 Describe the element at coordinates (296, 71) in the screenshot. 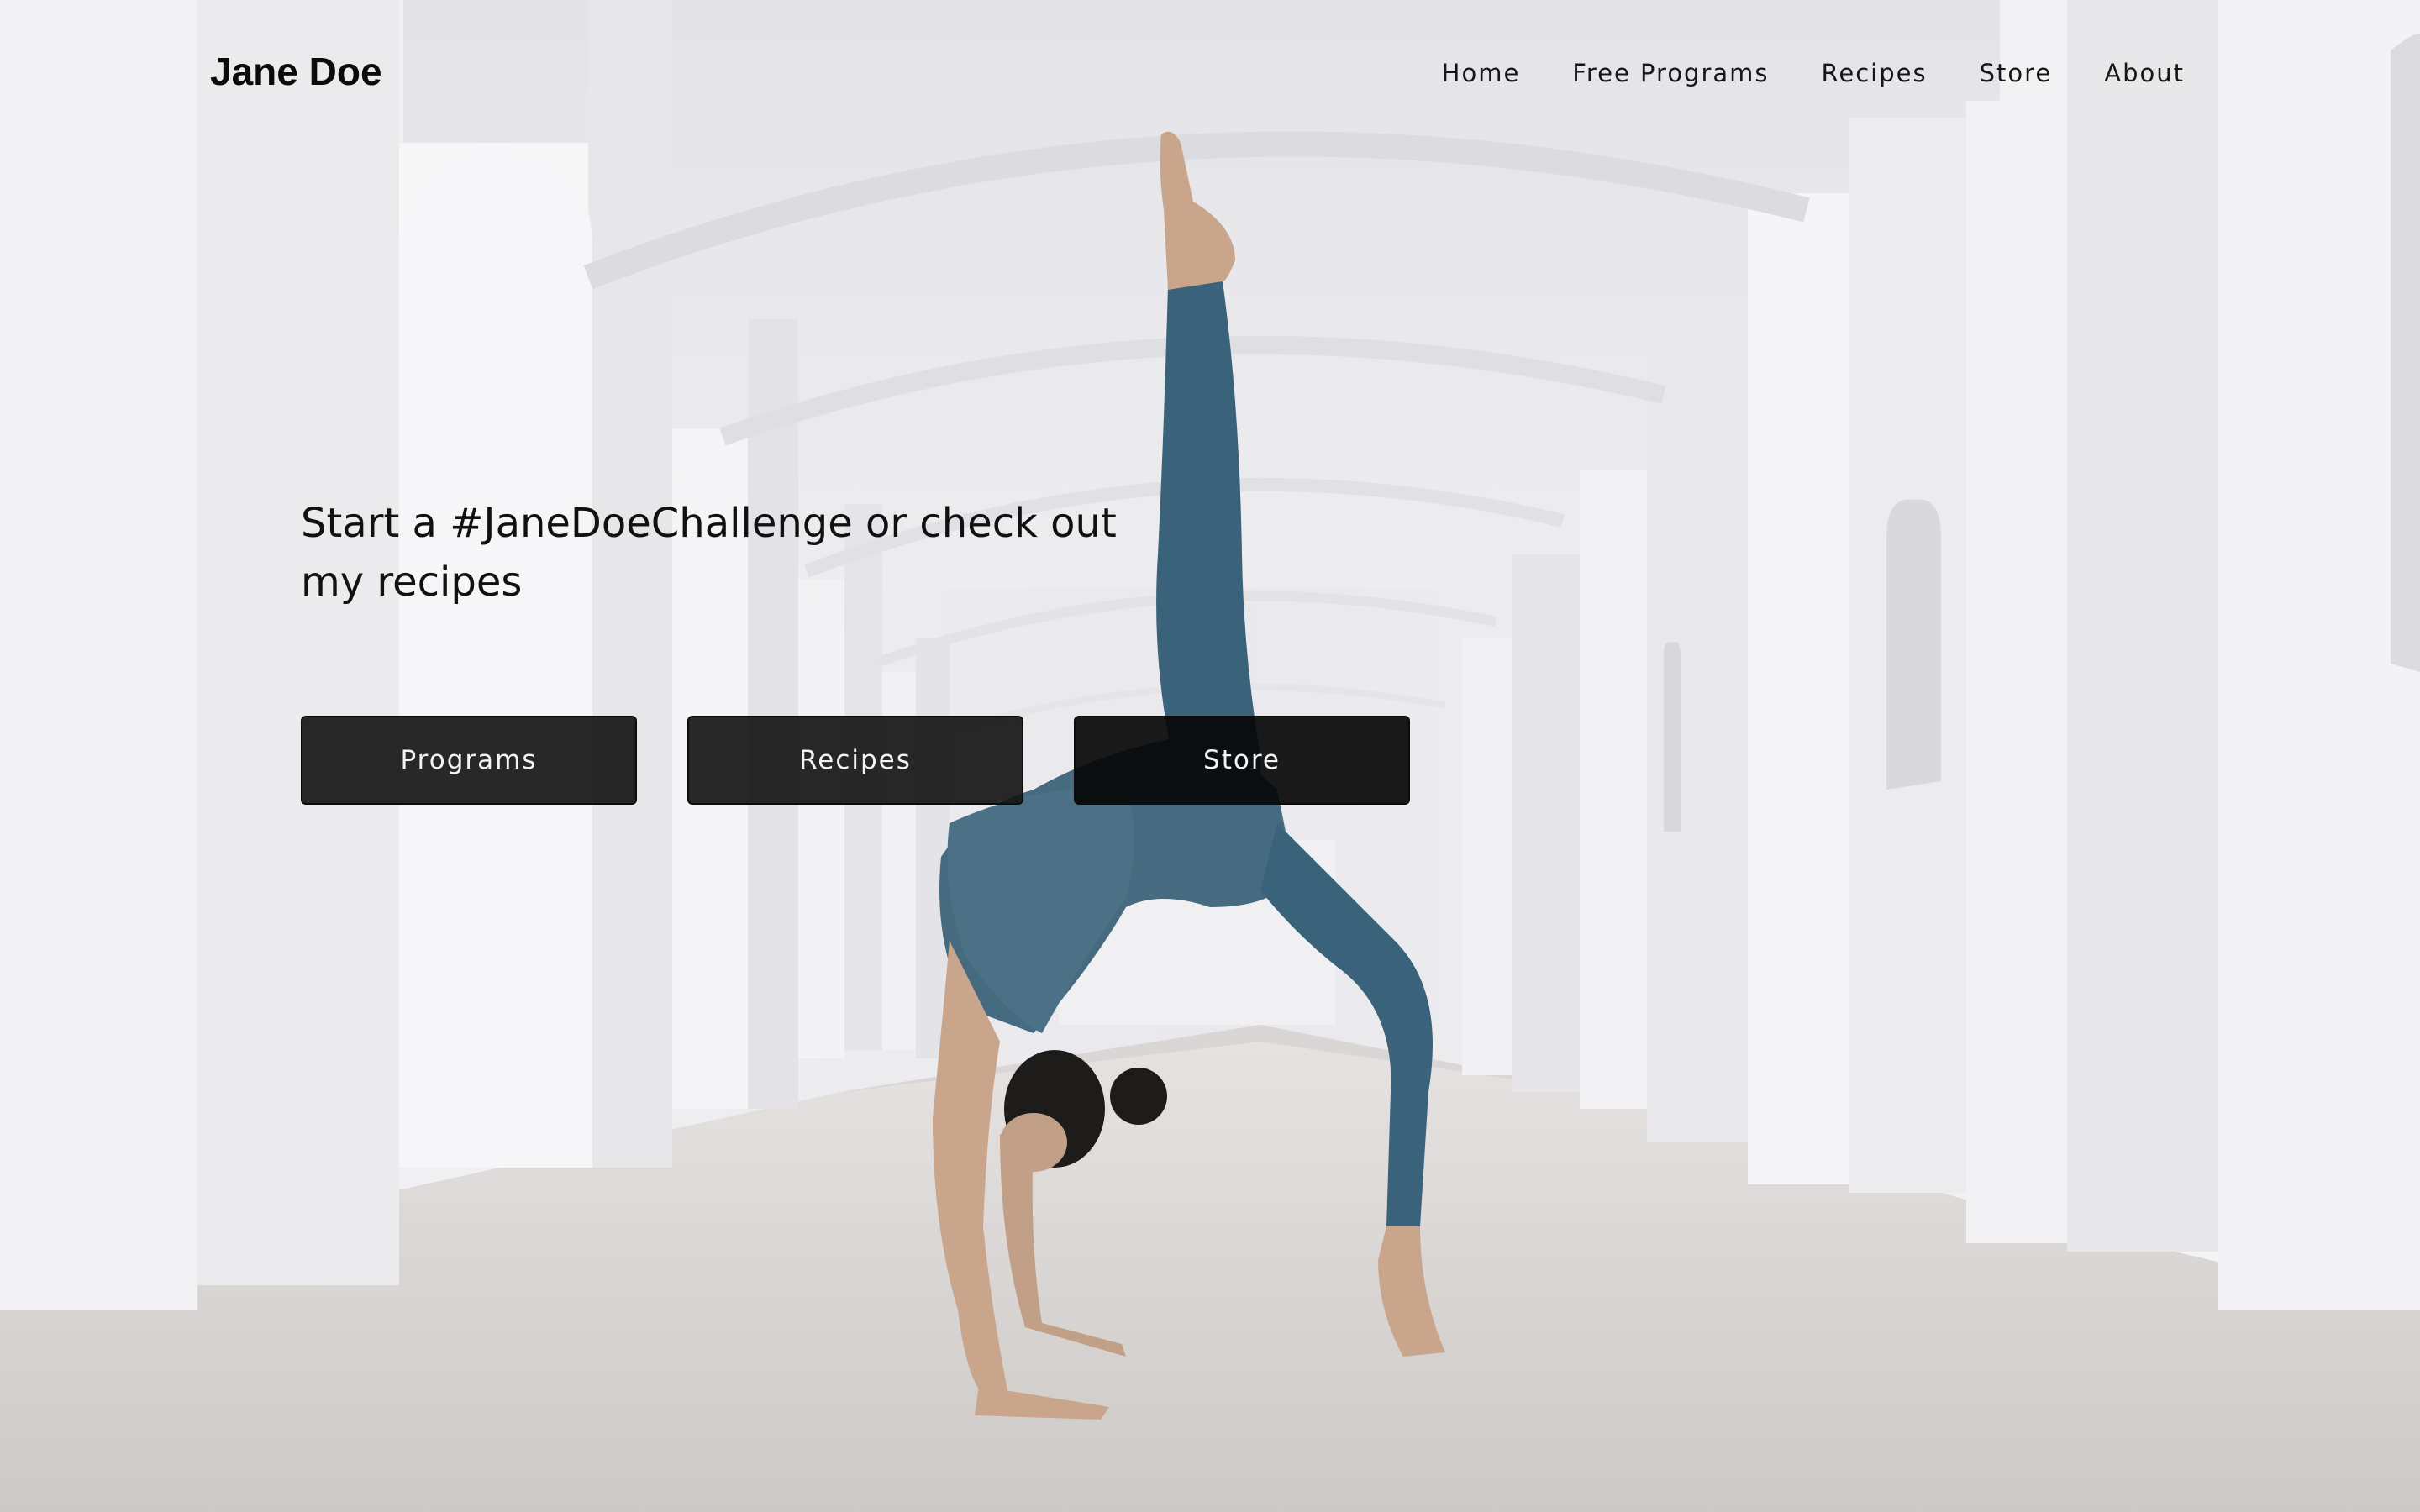

I see `site-logo: Jane Doe` at that location.